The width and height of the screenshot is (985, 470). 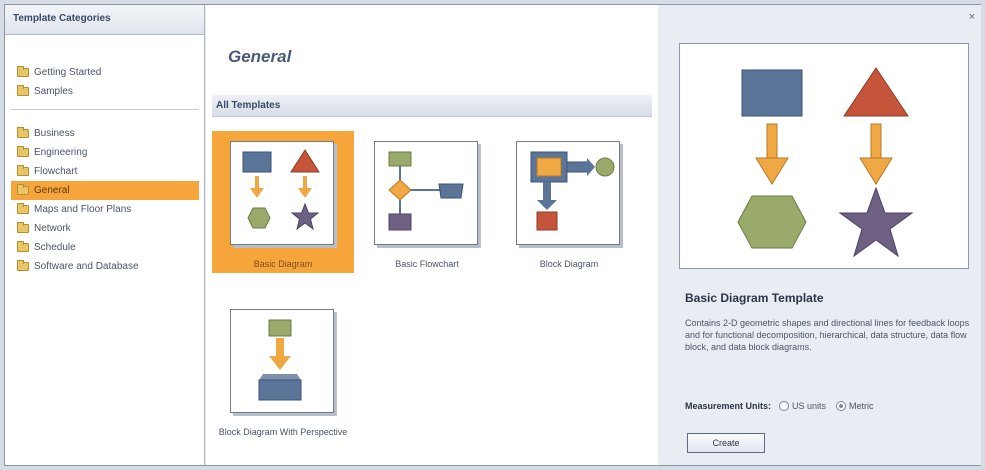 I want to click on category-business: Business, so click(x=105, y=133).